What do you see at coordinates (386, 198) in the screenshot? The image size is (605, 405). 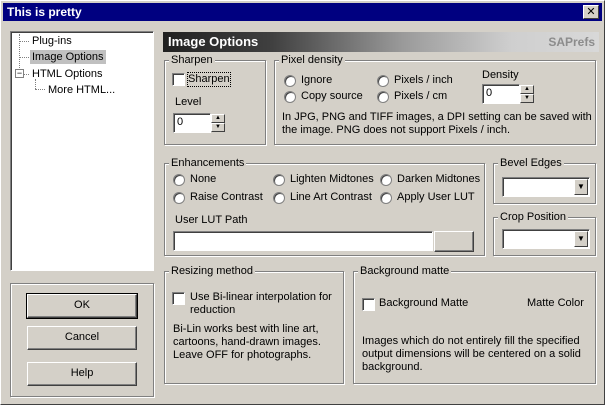 I see `radio-apply-user-lut` at bounding box center [386, 198].